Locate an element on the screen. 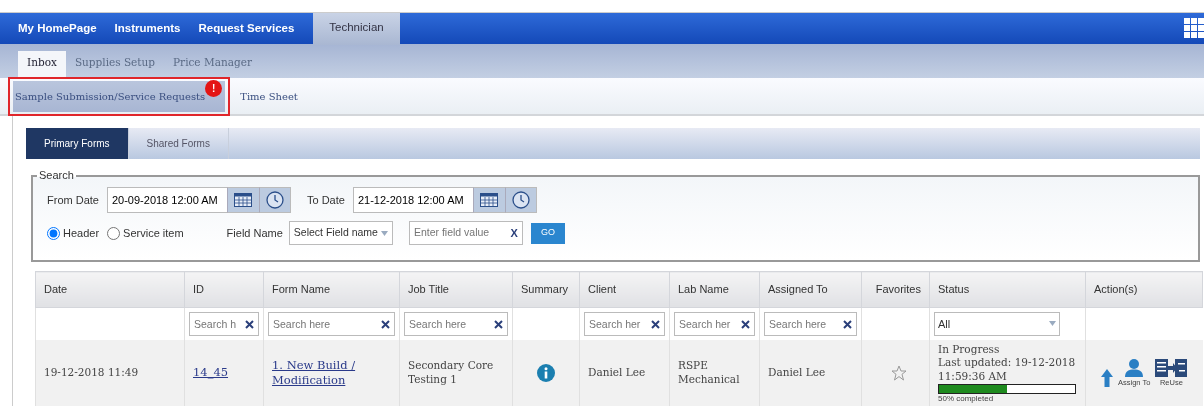 The height and width of the screenshot is (409, 1204). nav-tab: Instruments is located at coordinates (147, 29).